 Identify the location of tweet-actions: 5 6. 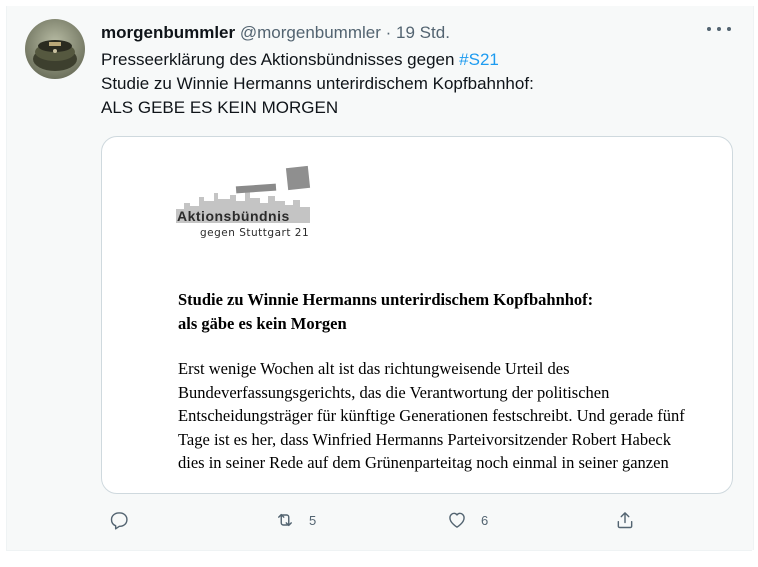
(371, 520).